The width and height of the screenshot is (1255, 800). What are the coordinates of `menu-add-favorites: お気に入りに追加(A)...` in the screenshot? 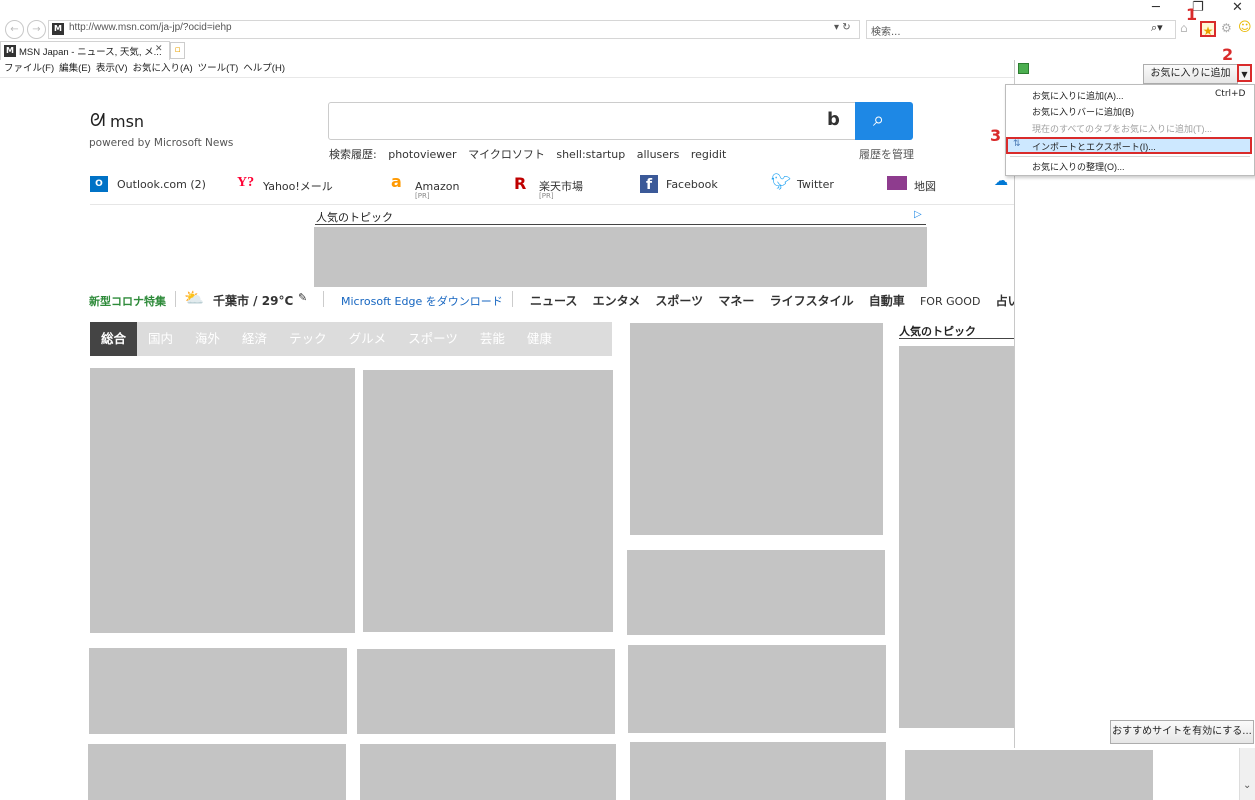 It's located at (1078, 95).